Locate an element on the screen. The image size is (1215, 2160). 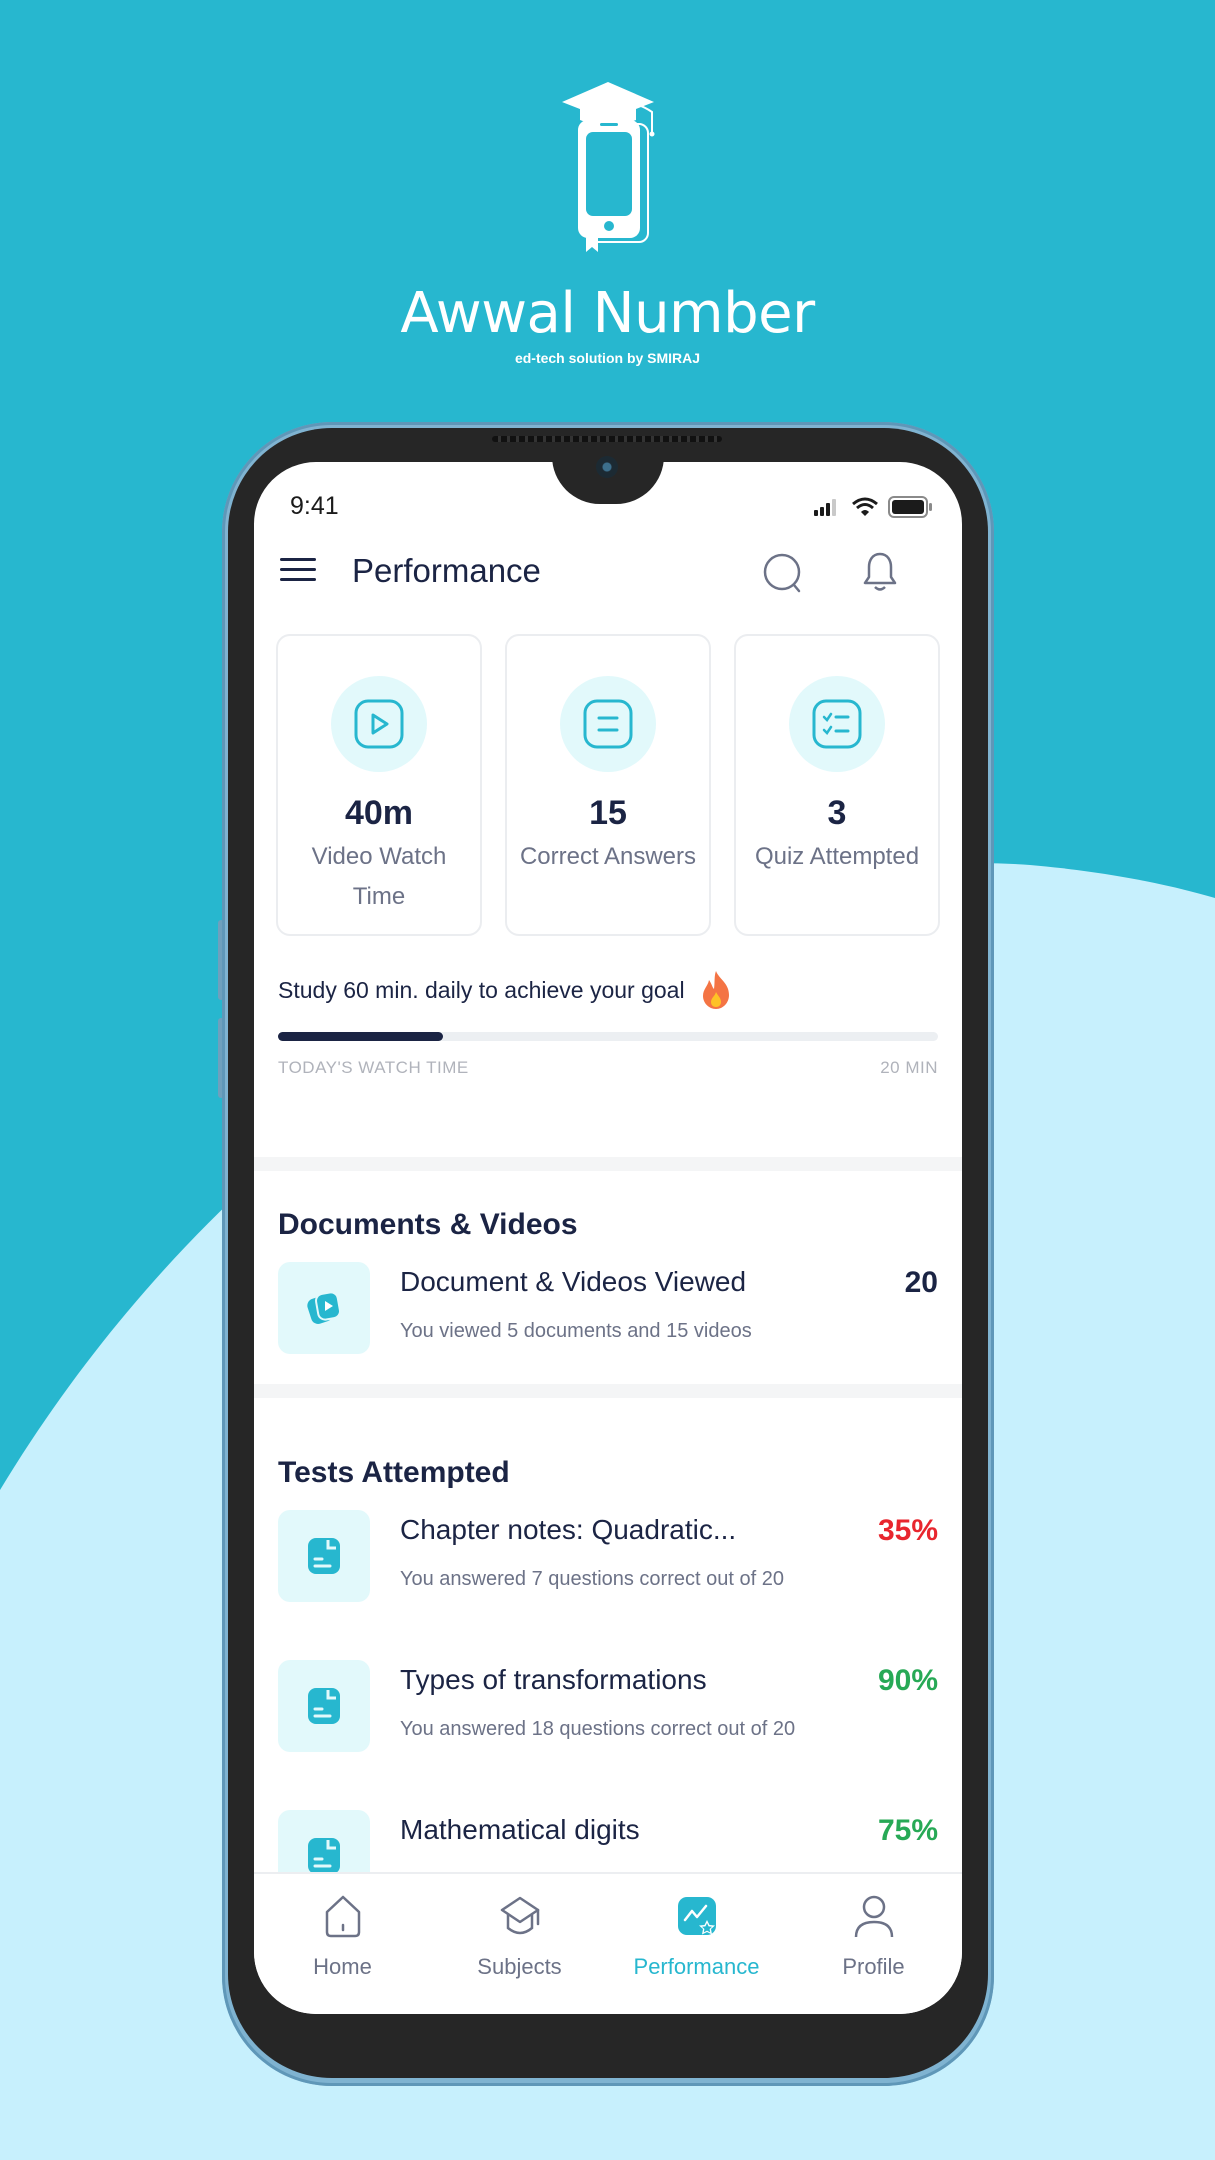
media-stack-icon is located at coordinates (324, 1307).